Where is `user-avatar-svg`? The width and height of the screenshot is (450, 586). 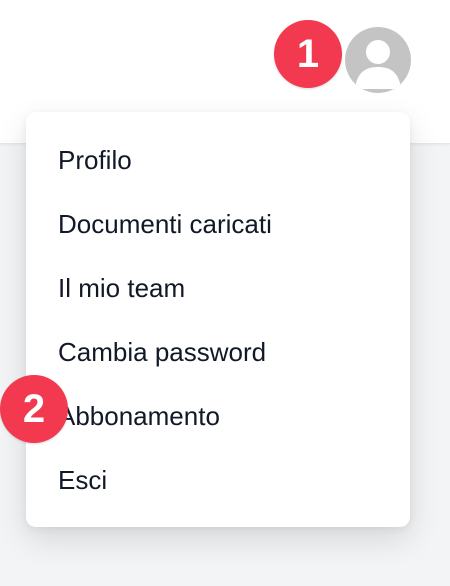 user-avatar-svg is located at coordinates (378, 64).